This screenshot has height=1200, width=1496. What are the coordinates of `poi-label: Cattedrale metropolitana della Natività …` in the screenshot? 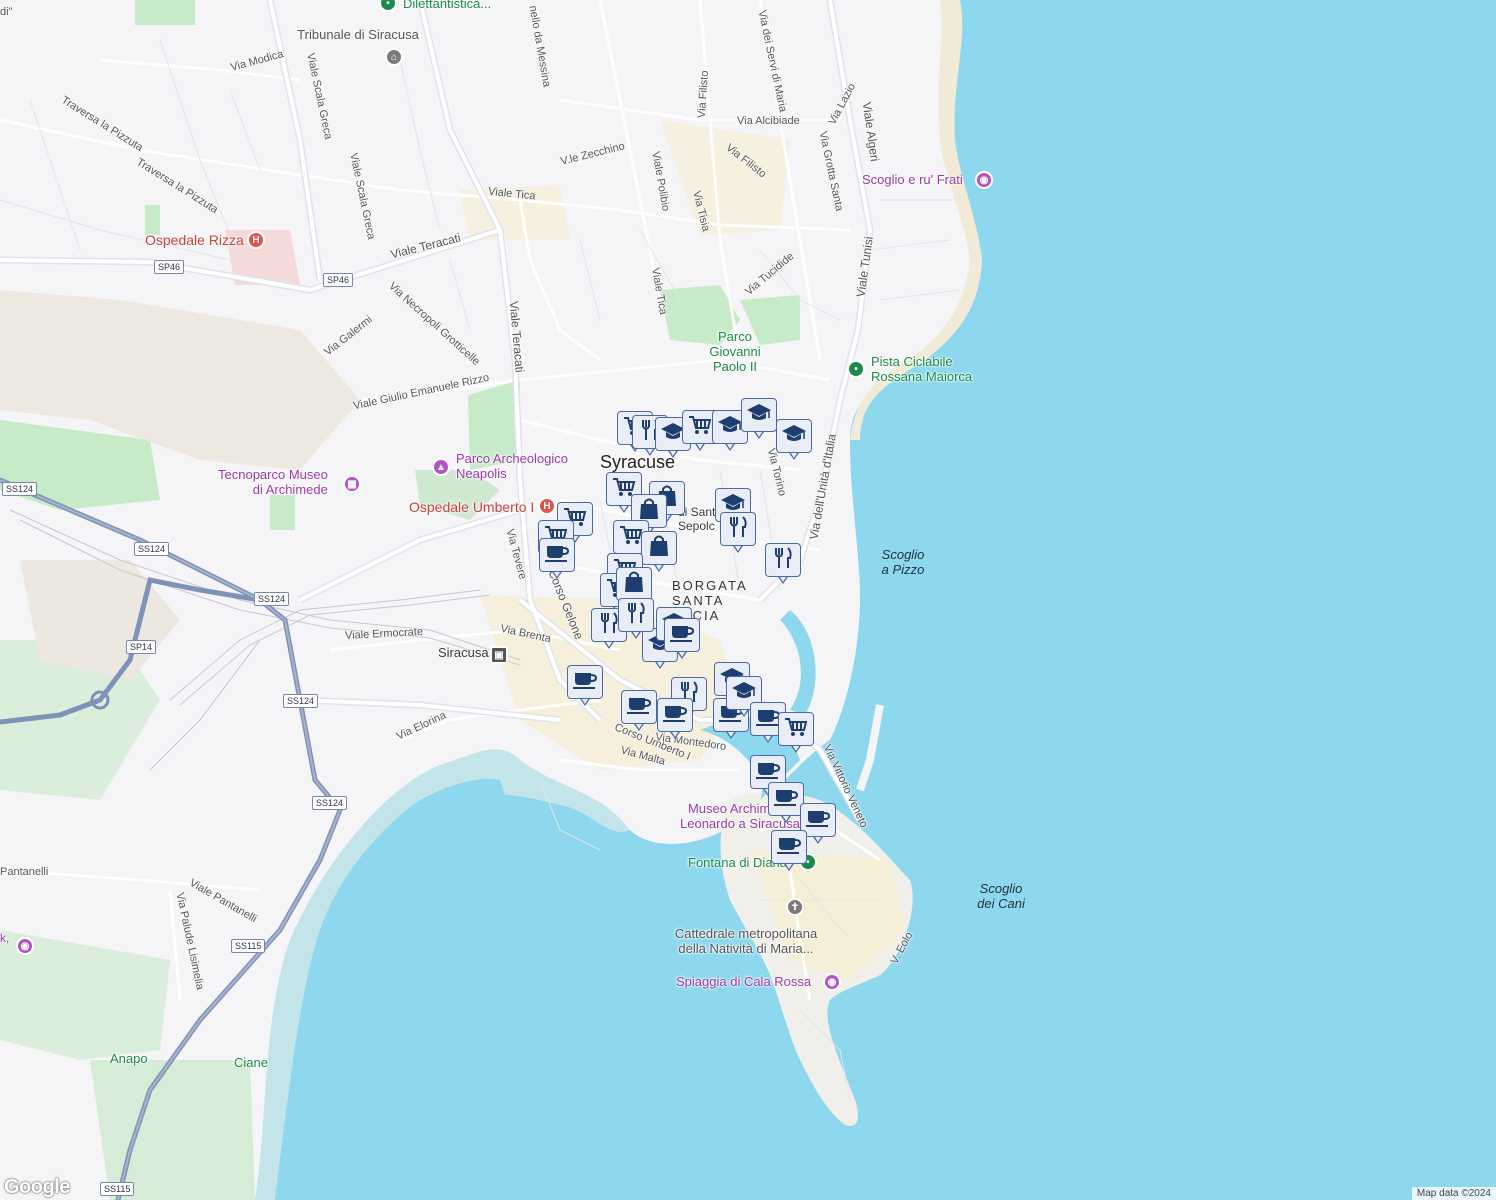 It's located at (746, 941).